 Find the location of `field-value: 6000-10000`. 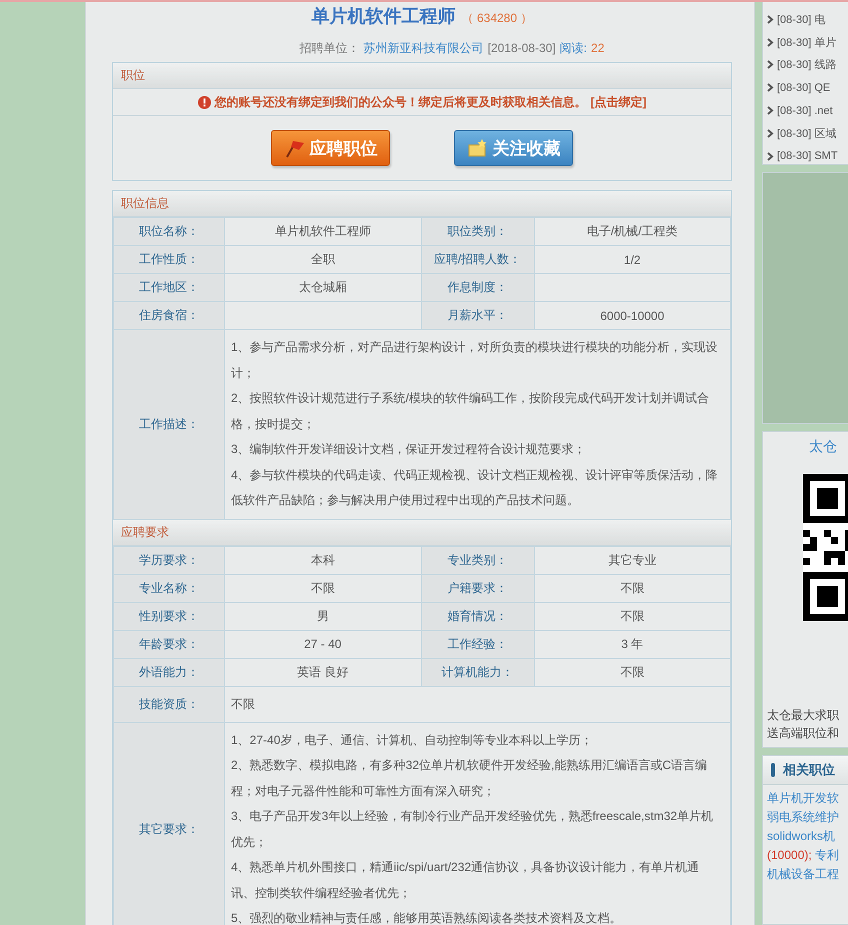

field-value: 6000-10000 is located at coordinates (632, 316).